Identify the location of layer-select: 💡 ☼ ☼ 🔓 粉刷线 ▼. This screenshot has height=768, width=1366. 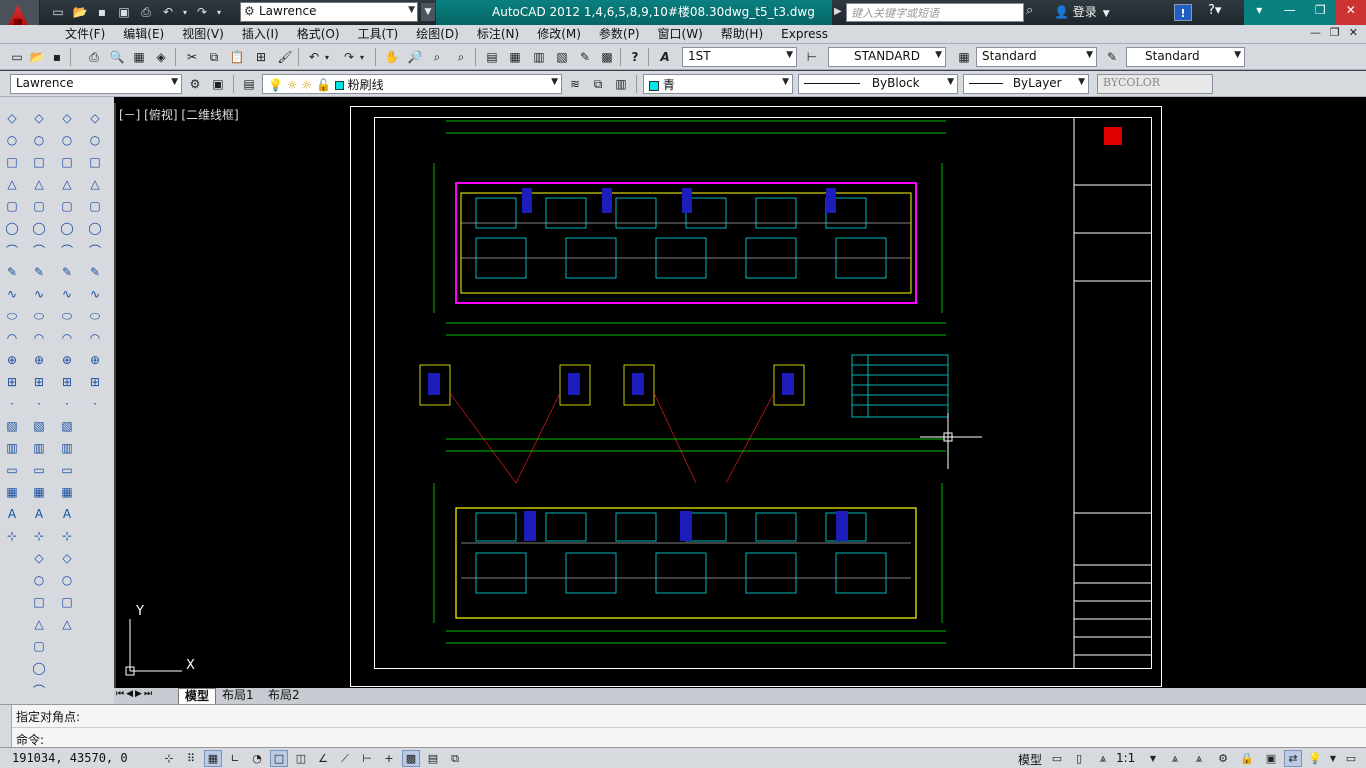
(412, 84).